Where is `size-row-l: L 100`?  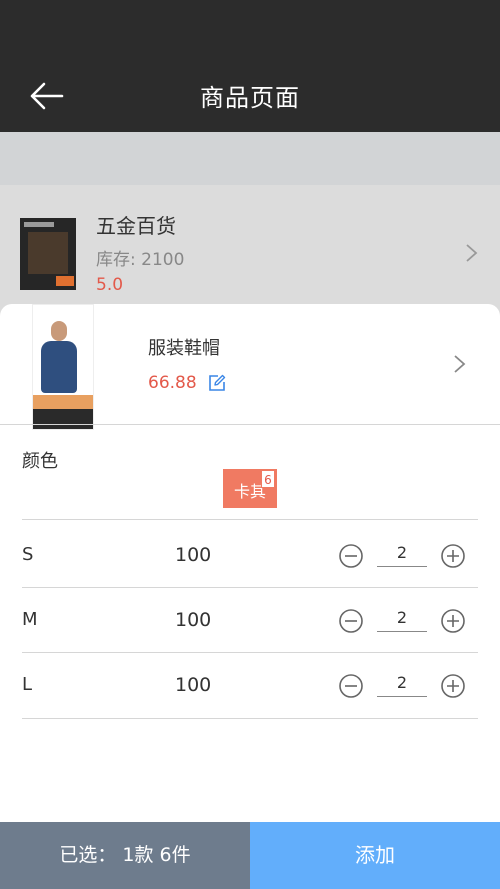
size-row-l: L 100 is located at coordinates (250, 685).